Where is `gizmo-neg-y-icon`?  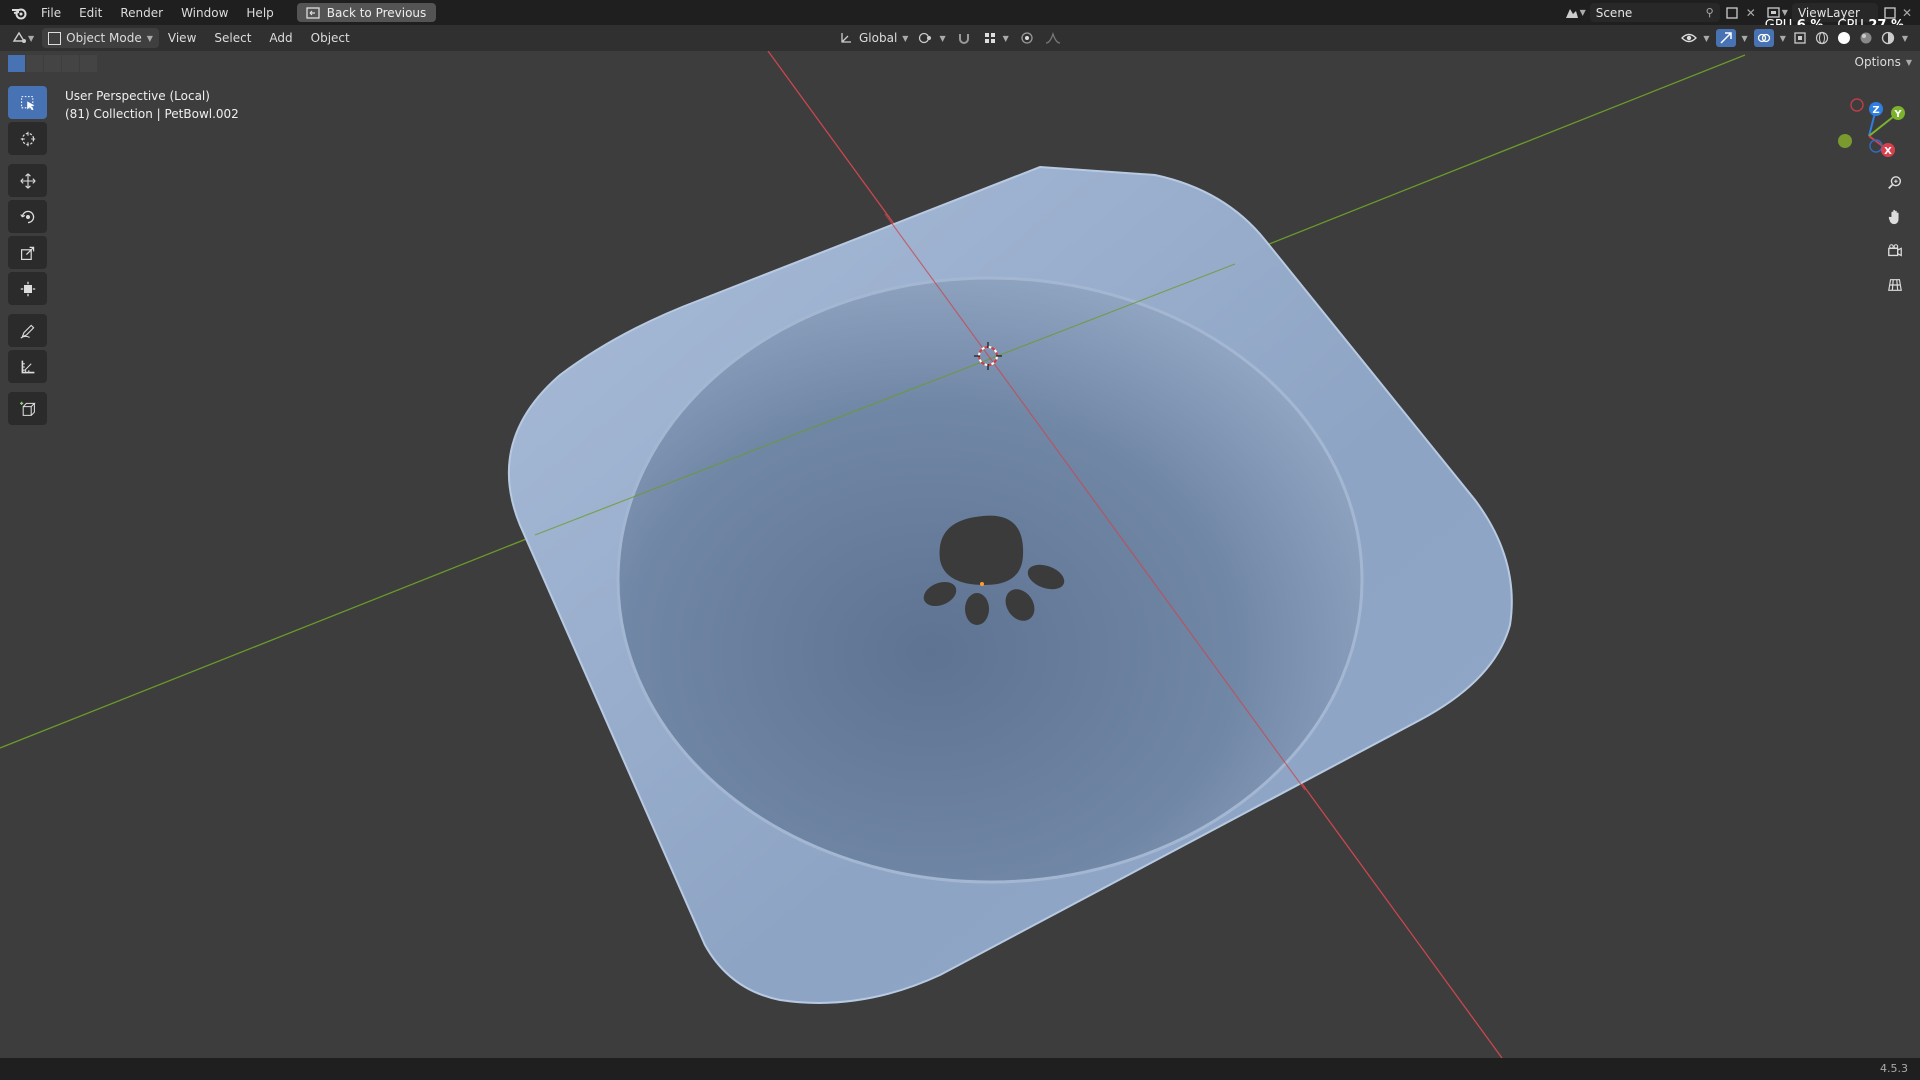
gizmo-neg-y-icon is located at coordinates (1845, 141).